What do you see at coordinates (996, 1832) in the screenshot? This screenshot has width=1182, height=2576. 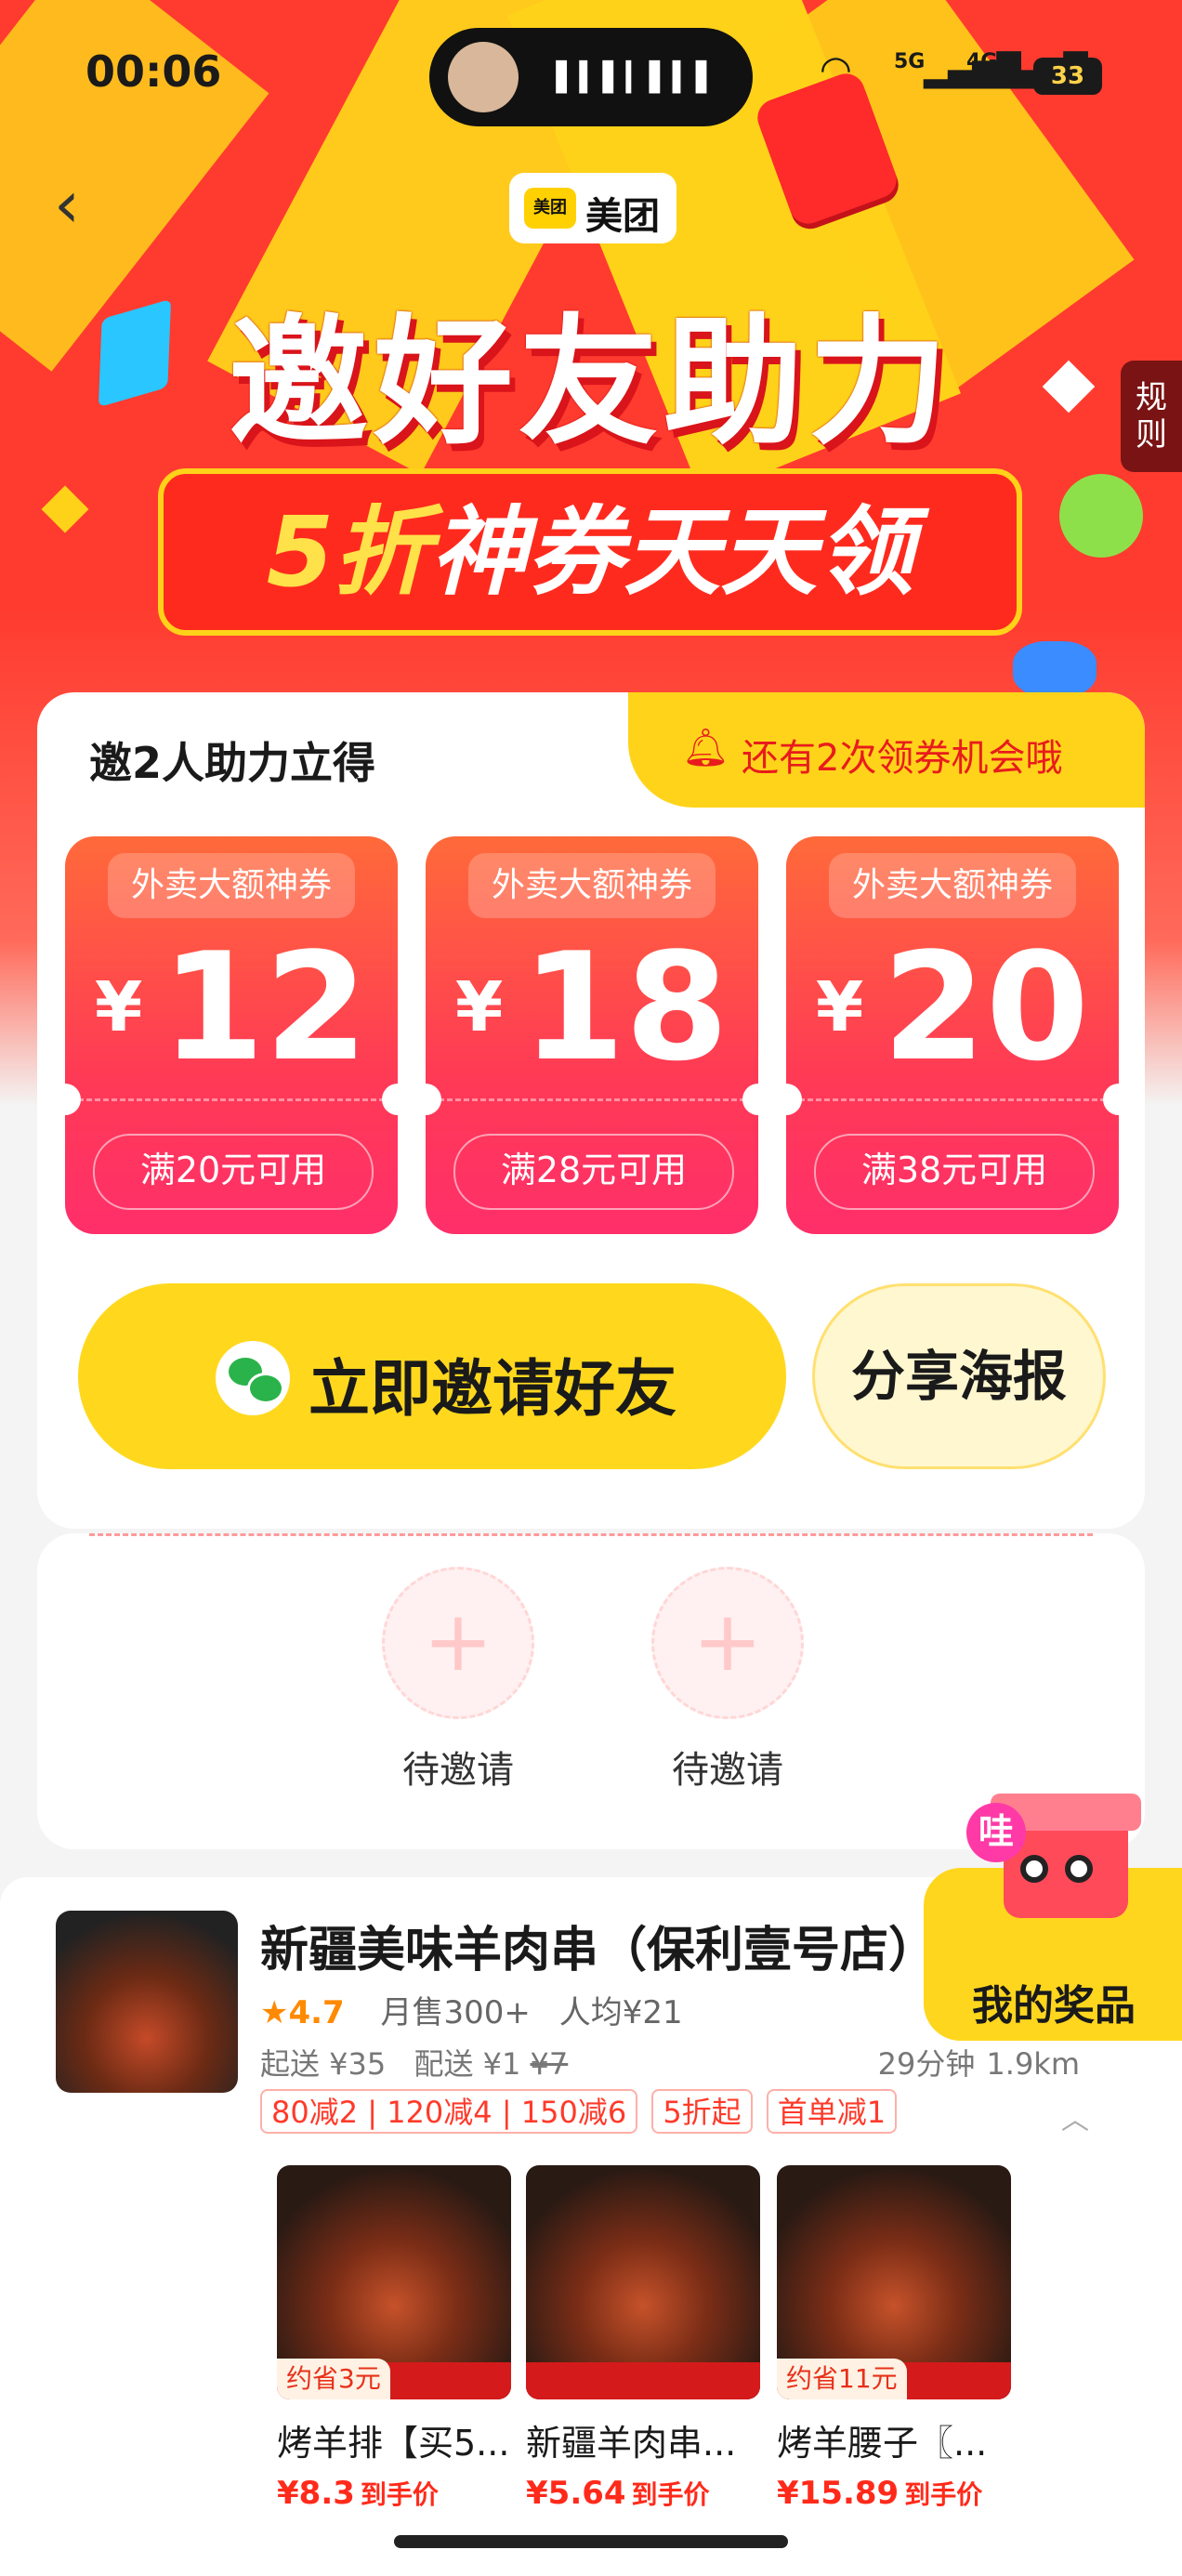 I see `wa-badge: 哇` at bounding box center [996, 1832].